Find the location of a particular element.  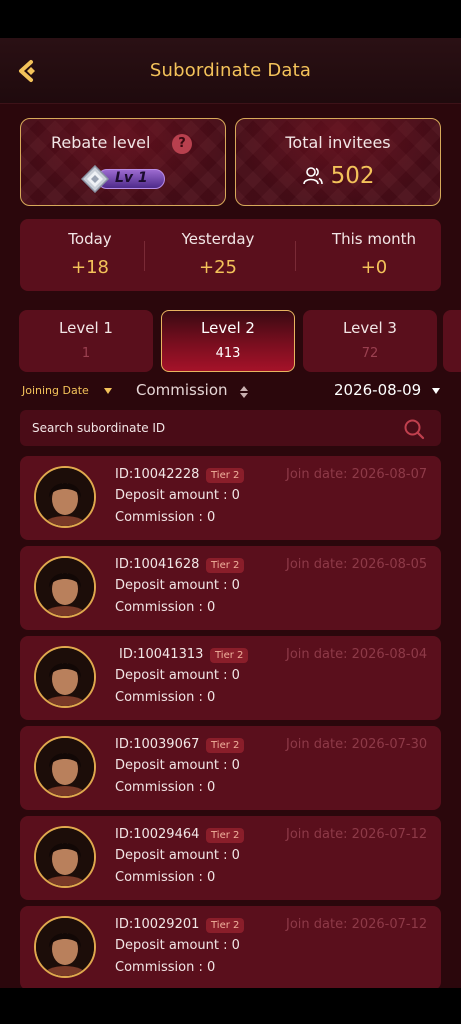

level-badge: Lv 1 is located at coordinates (123, 179).